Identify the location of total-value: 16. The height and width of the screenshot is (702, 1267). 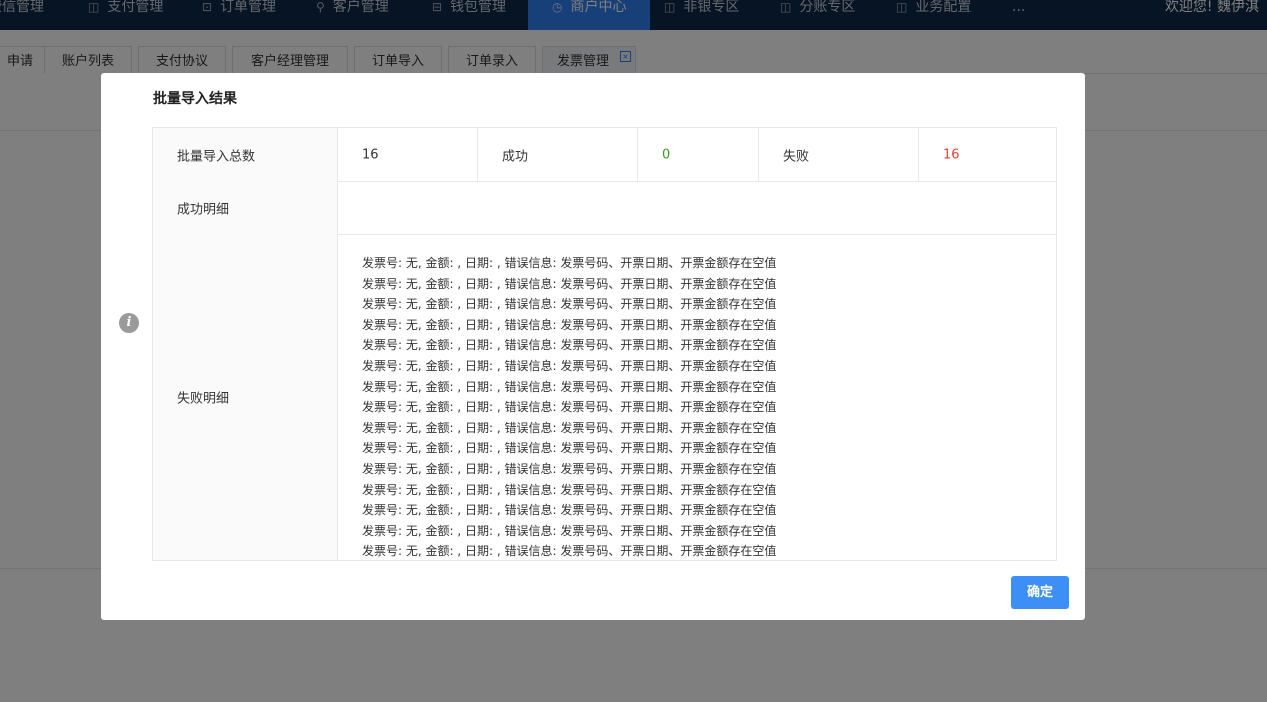
(370, 154).